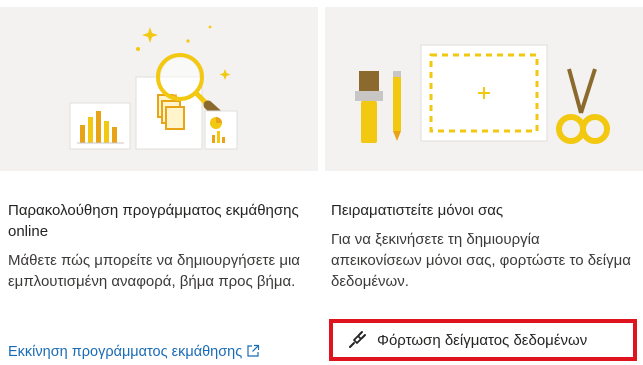 This screenshot has height=365, width=643. What do you see at coordinates (125, 352) in the screenshot?
I see `start-tutorial-link-label: Εκκίνηση προγράμματος εκμάθησης` at bounding box center [125, 352].